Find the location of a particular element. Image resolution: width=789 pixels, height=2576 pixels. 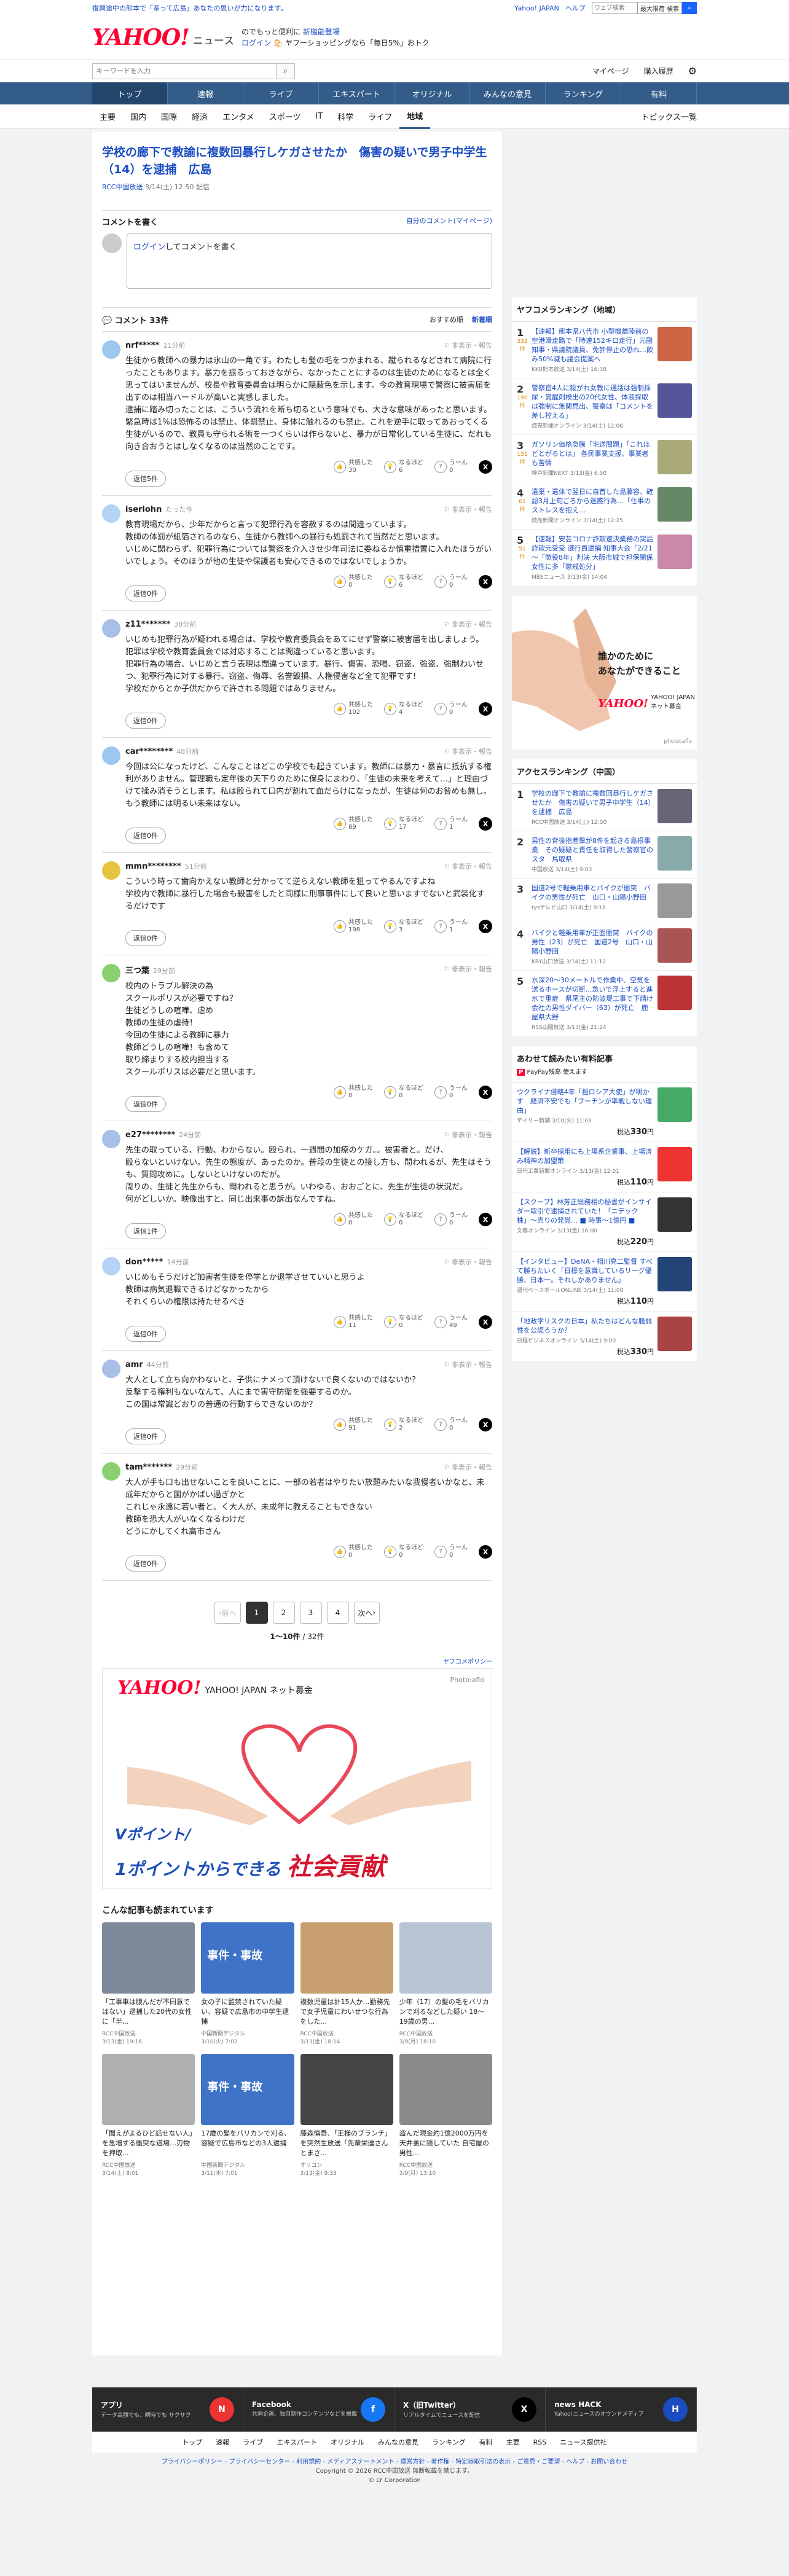

footer-cell: news HACK Yahoo!ニュースのオウンドメディア H is located at coordinates (621, 2409).